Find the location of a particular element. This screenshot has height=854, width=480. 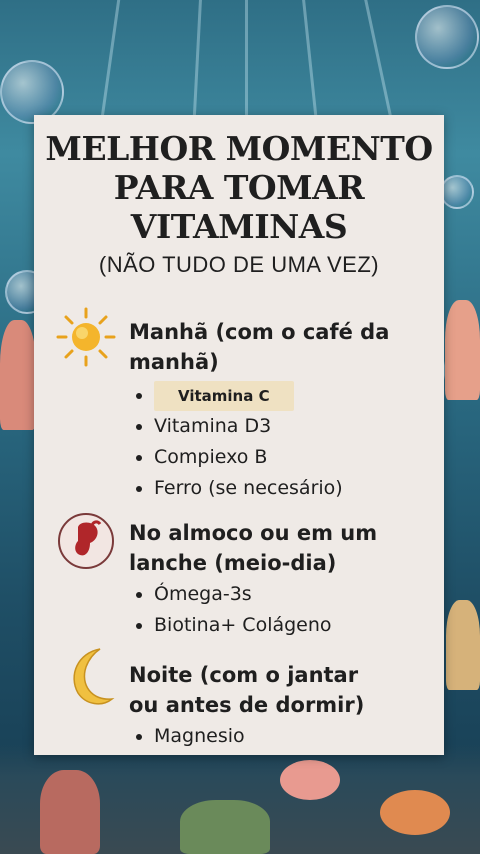

heading-line: manhã) is located at coordinates (174, 362).